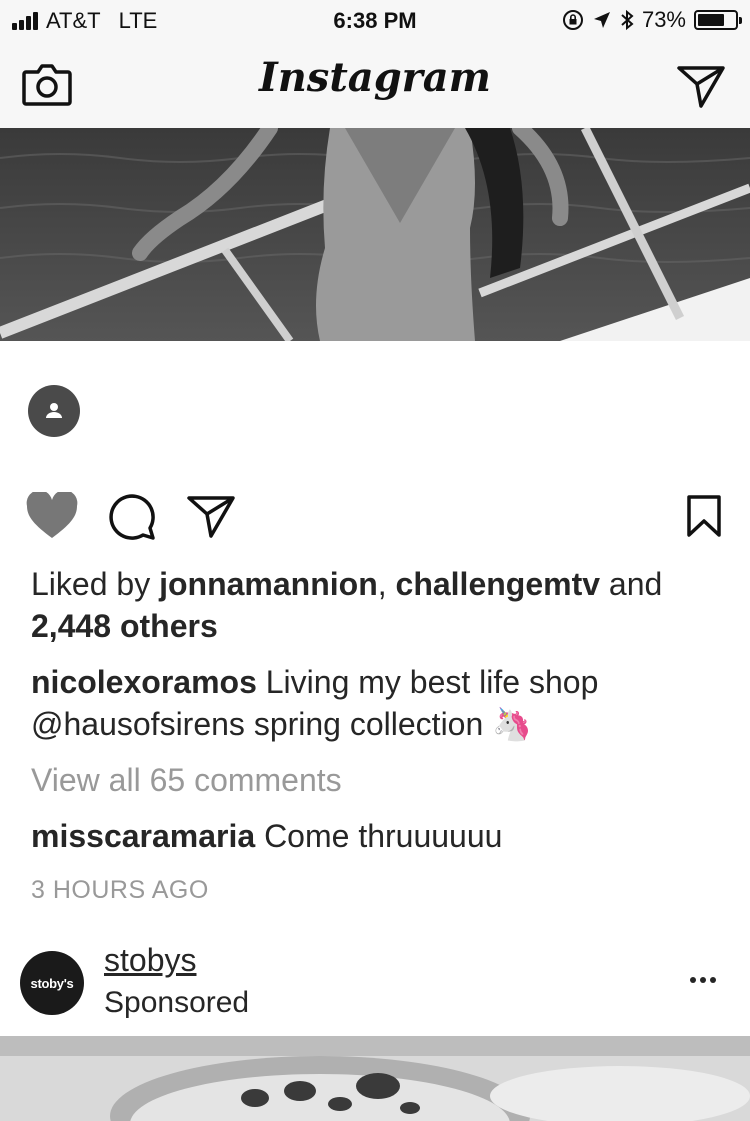 This screenshot has height=1121, width=750. I want to click on sponsored-post-photo, so click(375, 1078).